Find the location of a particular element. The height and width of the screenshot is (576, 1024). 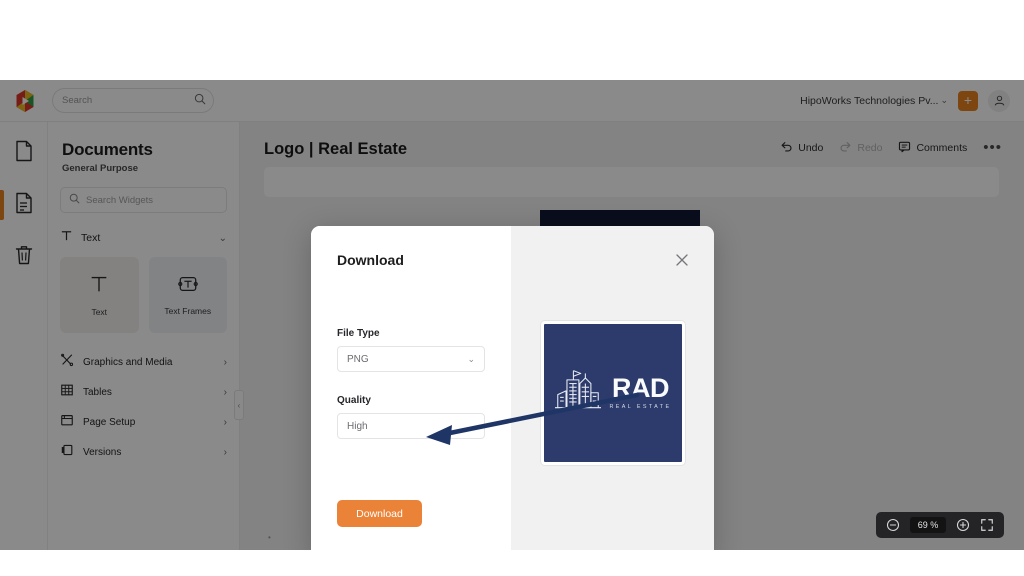

close-icon is located at coordinates (682, 260).